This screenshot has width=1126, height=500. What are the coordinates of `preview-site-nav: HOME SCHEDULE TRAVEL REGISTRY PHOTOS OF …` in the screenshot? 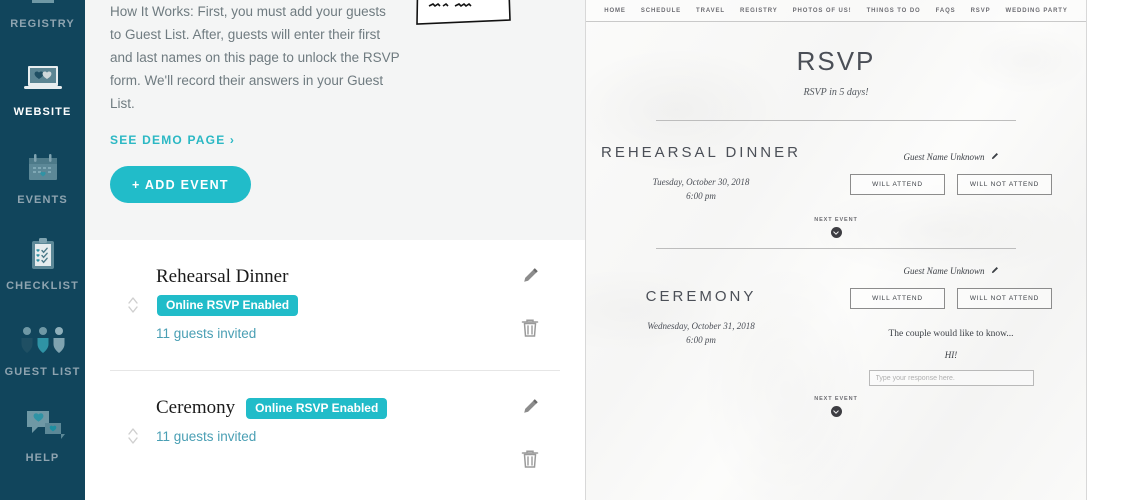 It's located at (836, 11).